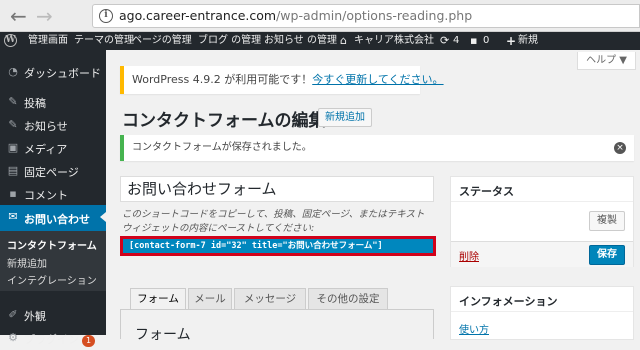 The width and height of the screenshot is (640, 350). Describe the element at coordinates (377, 148) in the screenshot. I see `saved-notice: コンタクトフォームが保存されました。 ×` at that location.